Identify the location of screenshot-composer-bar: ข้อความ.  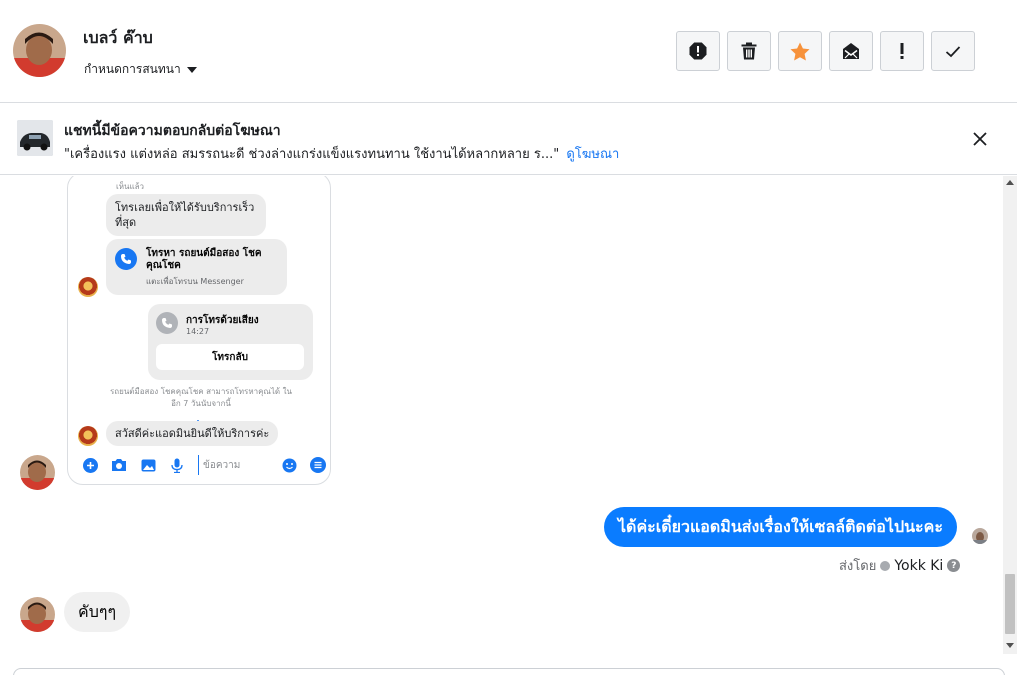
(199, 464).